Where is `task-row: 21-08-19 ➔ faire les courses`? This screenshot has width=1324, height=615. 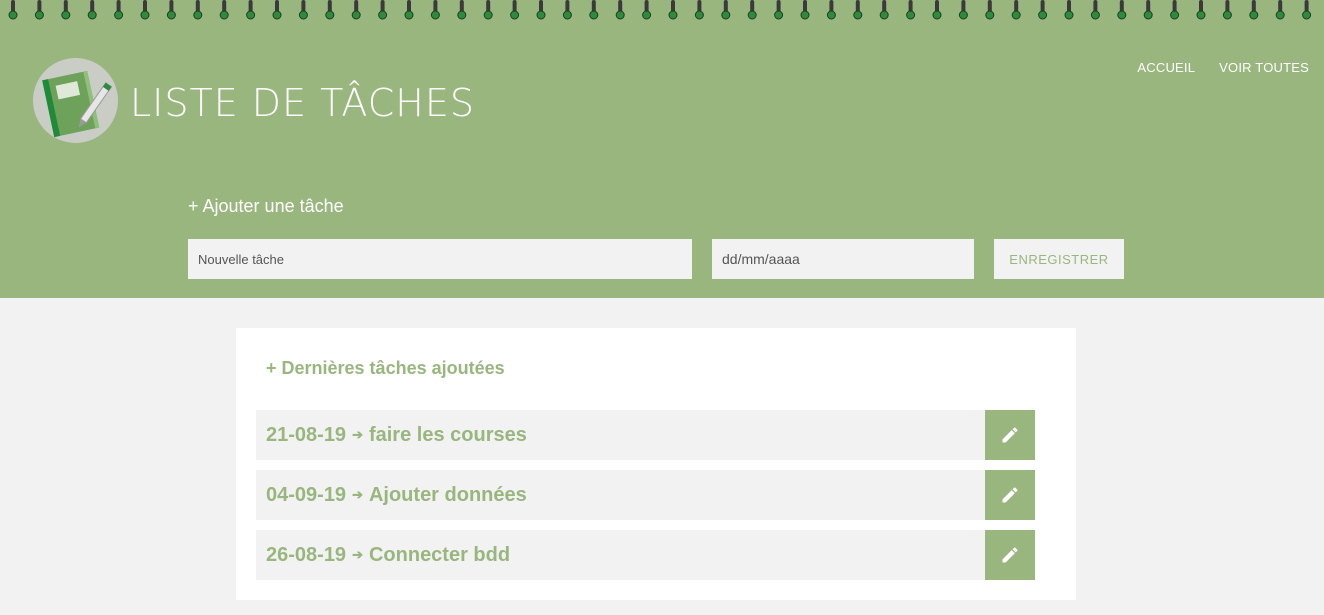
task-row: 21-08-19 ➔ faire les courses is located at coordinates (645, 435).